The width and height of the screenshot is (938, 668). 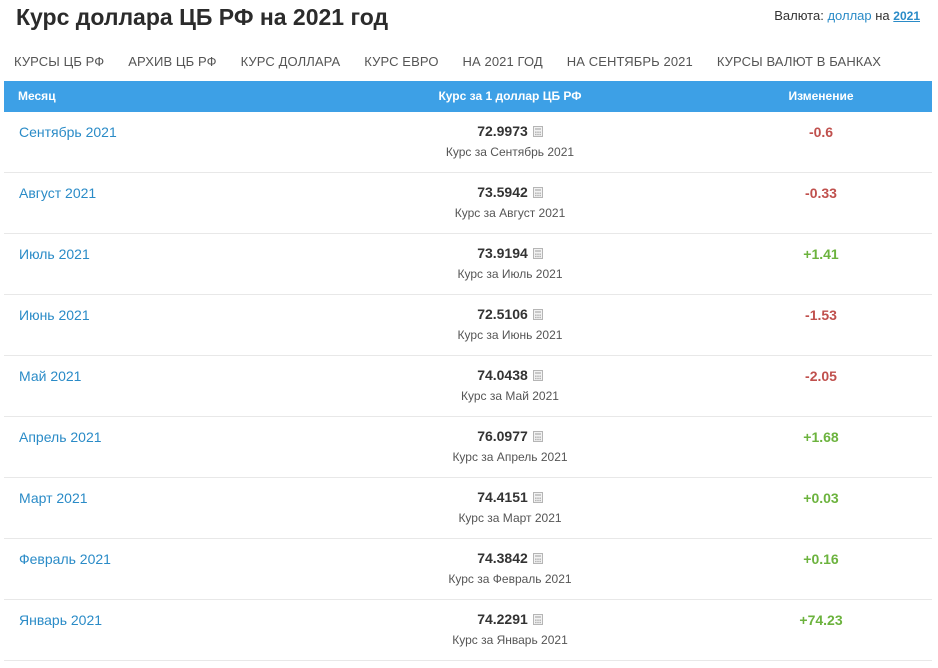 I want to click on rate-value: 74.3842, so click(x=502, y=558).